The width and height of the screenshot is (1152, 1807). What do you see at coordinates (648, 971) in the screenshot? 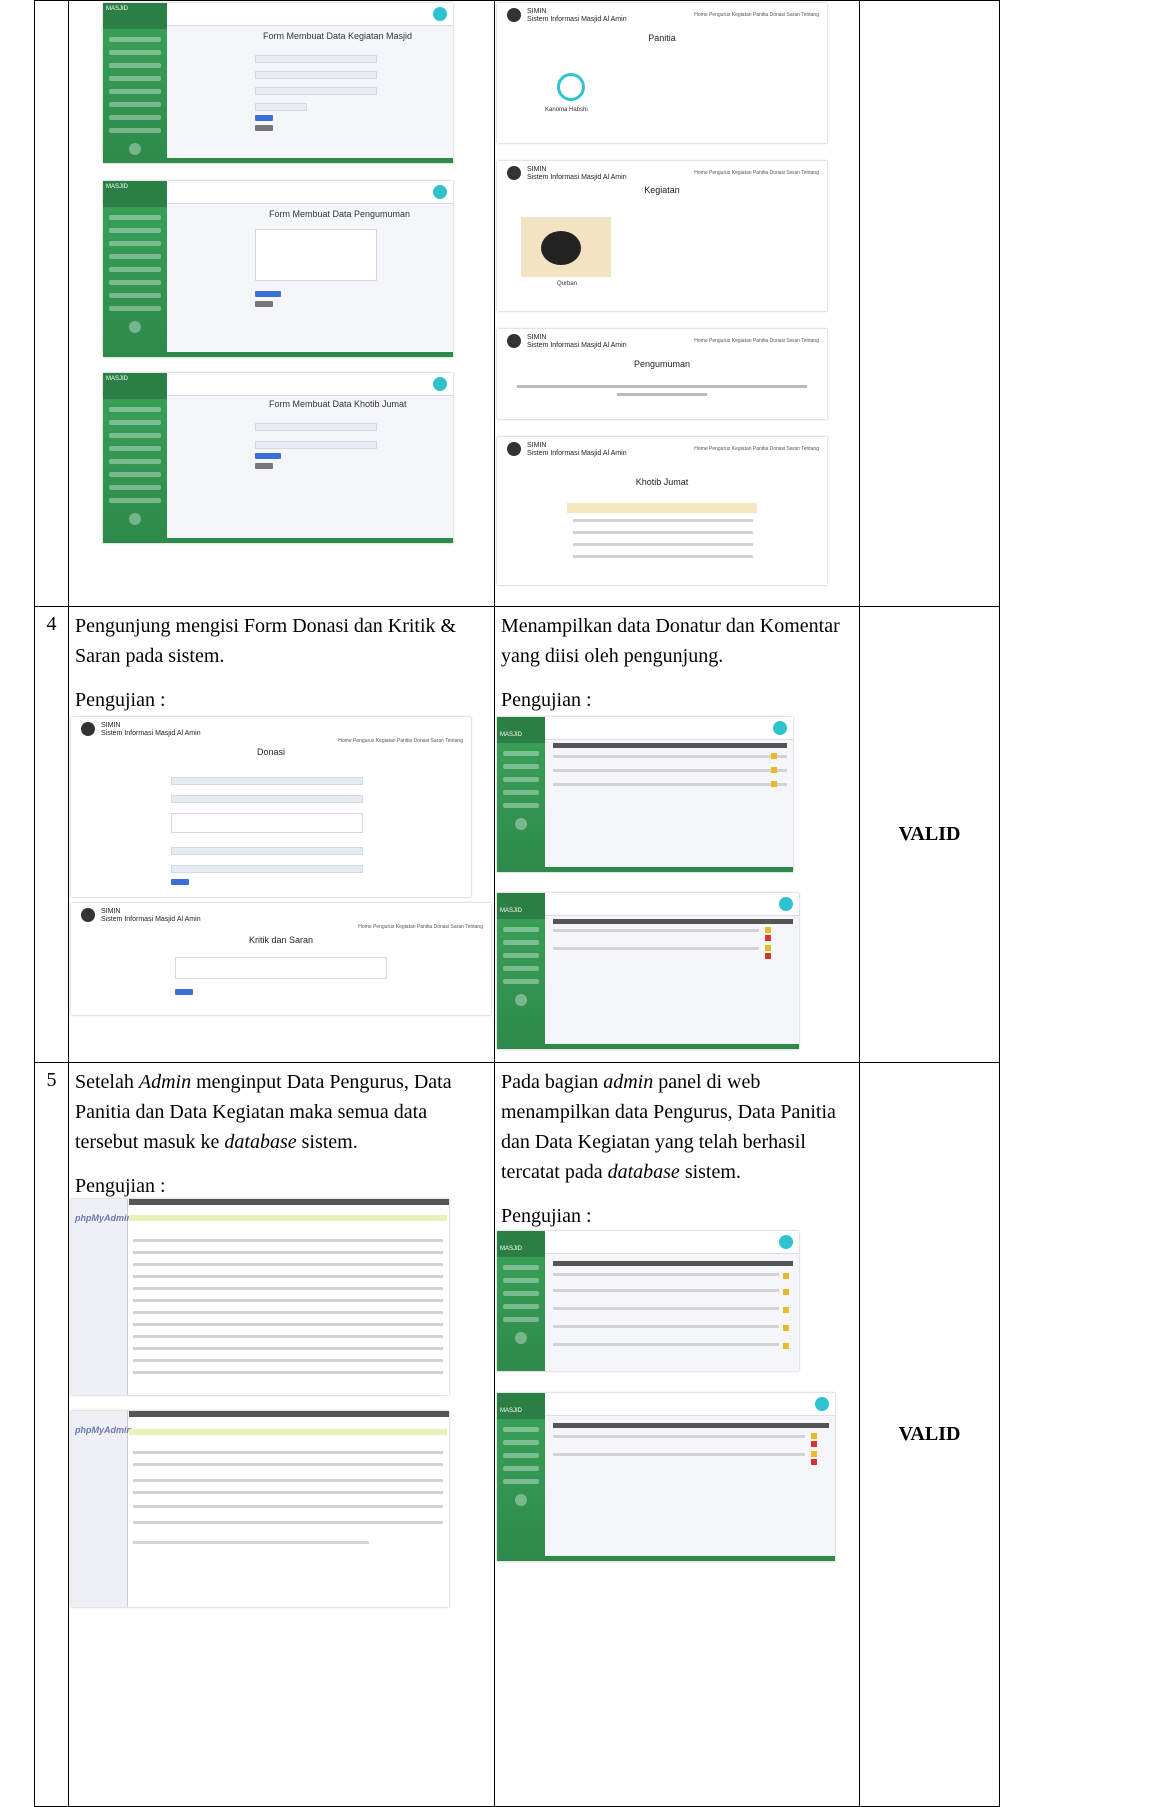
I see `screenshot-komentar-admin: MASJID` at bounding box center [648, 971].